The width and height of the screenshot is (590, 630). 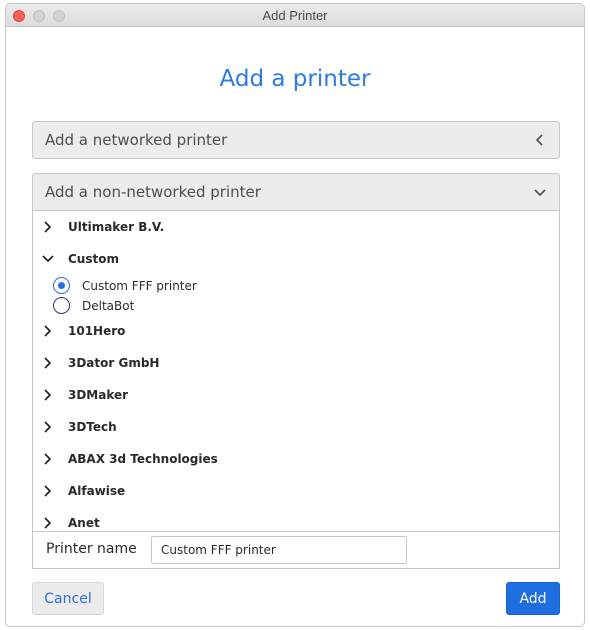 What do you see at coordinates (68, 598) in the screenshot?
I see `cancel-button: Cancel` at bounding box center [68, 598].